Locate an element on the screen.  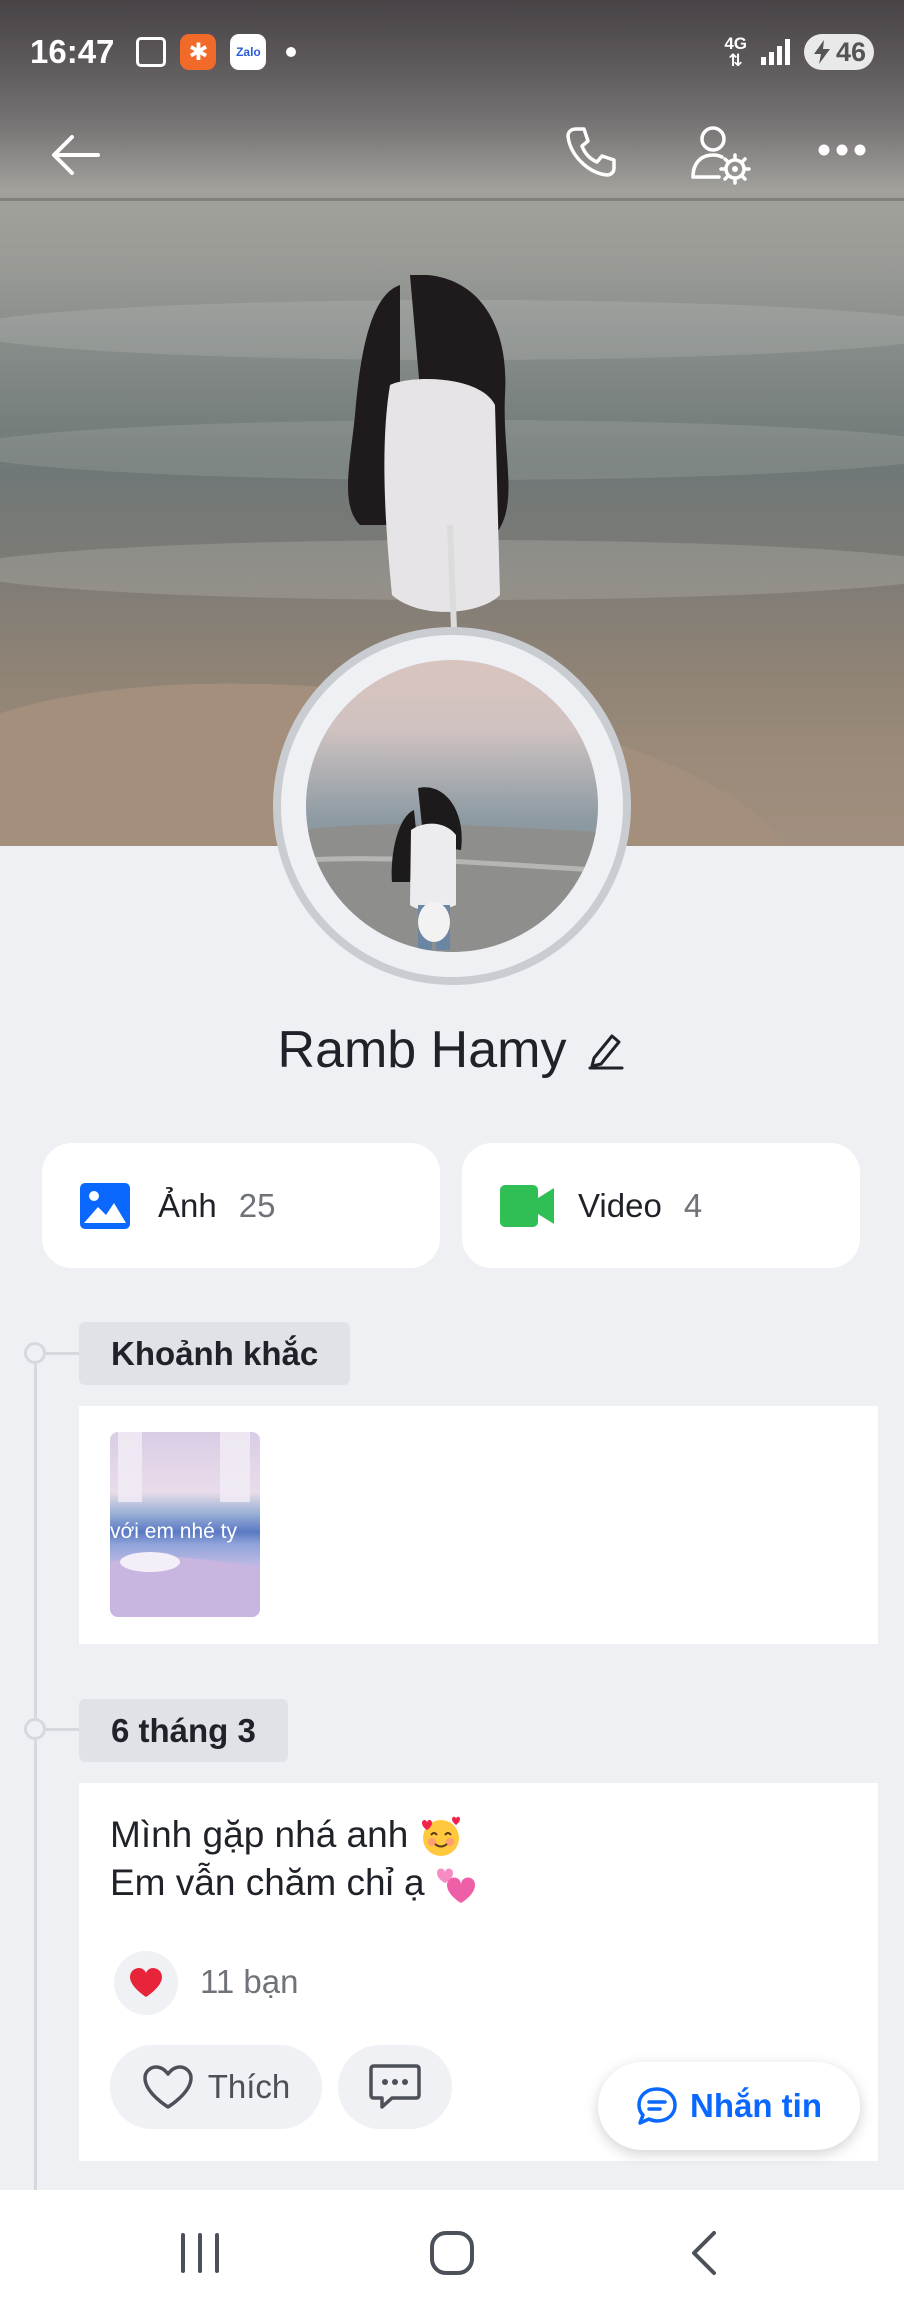
moment-caption: với em nhé ty is located at coordinates (173, 1531).